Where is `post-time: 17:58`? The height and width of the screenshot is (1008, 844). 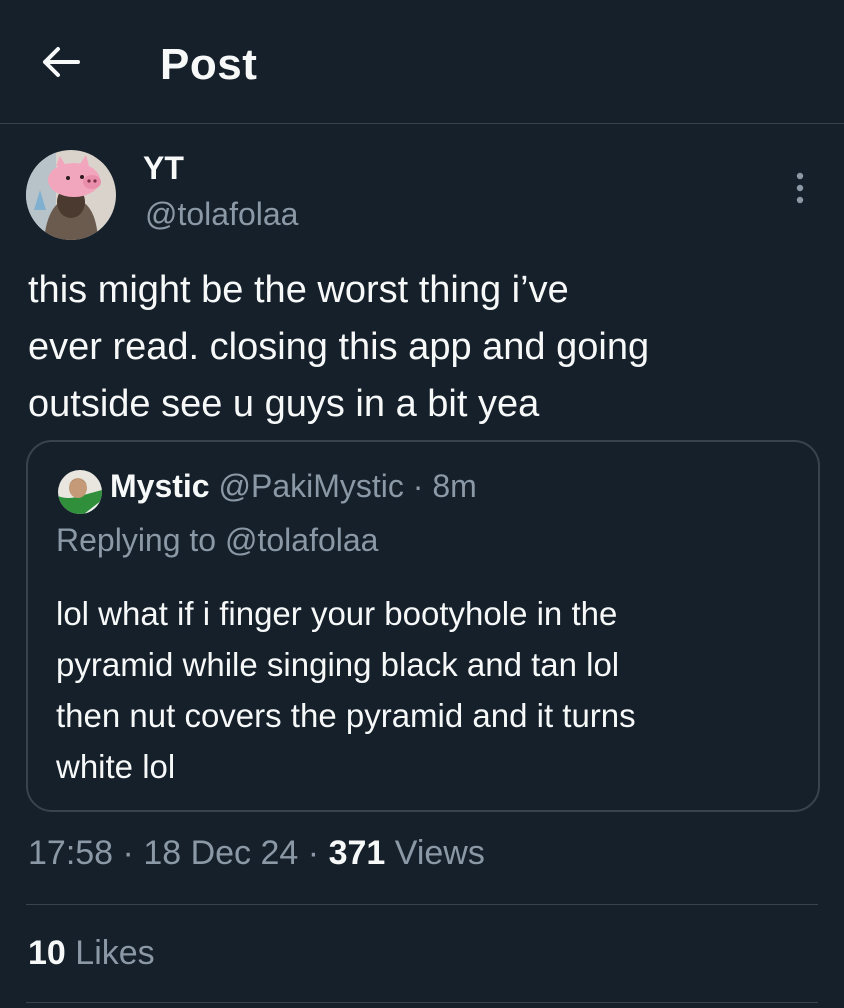
post-time: 17:58 is located at coordinates (70, 853).